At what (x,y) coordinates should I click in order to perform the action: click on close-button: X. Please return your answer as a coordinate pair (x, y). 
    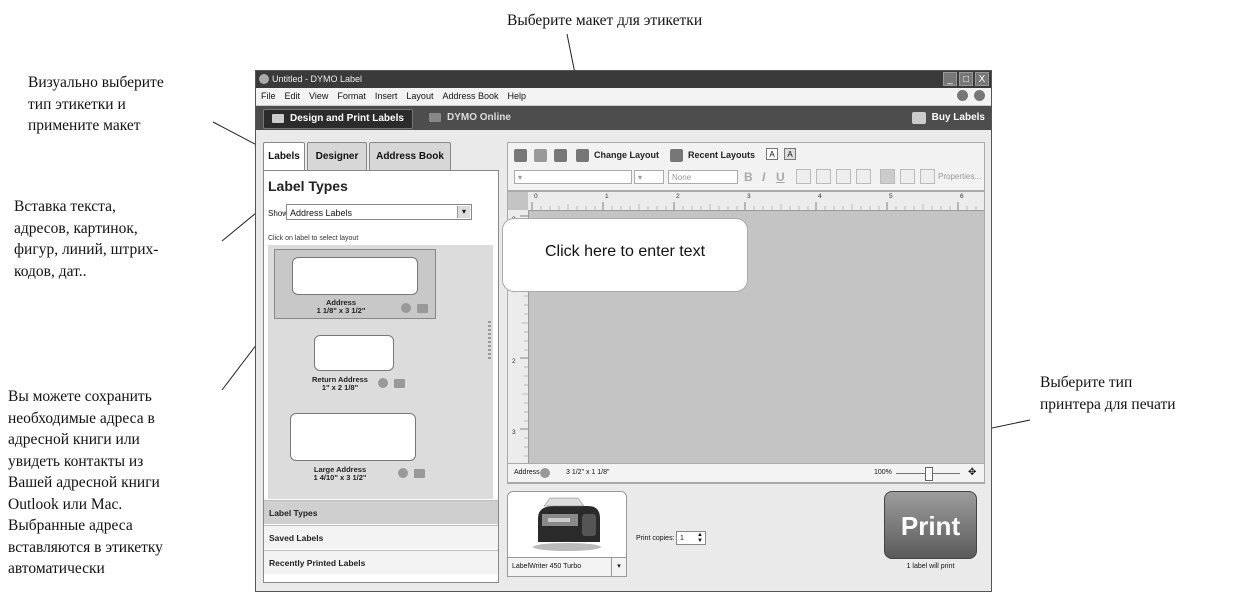
    Looking at the image, I should click on (982, 79).